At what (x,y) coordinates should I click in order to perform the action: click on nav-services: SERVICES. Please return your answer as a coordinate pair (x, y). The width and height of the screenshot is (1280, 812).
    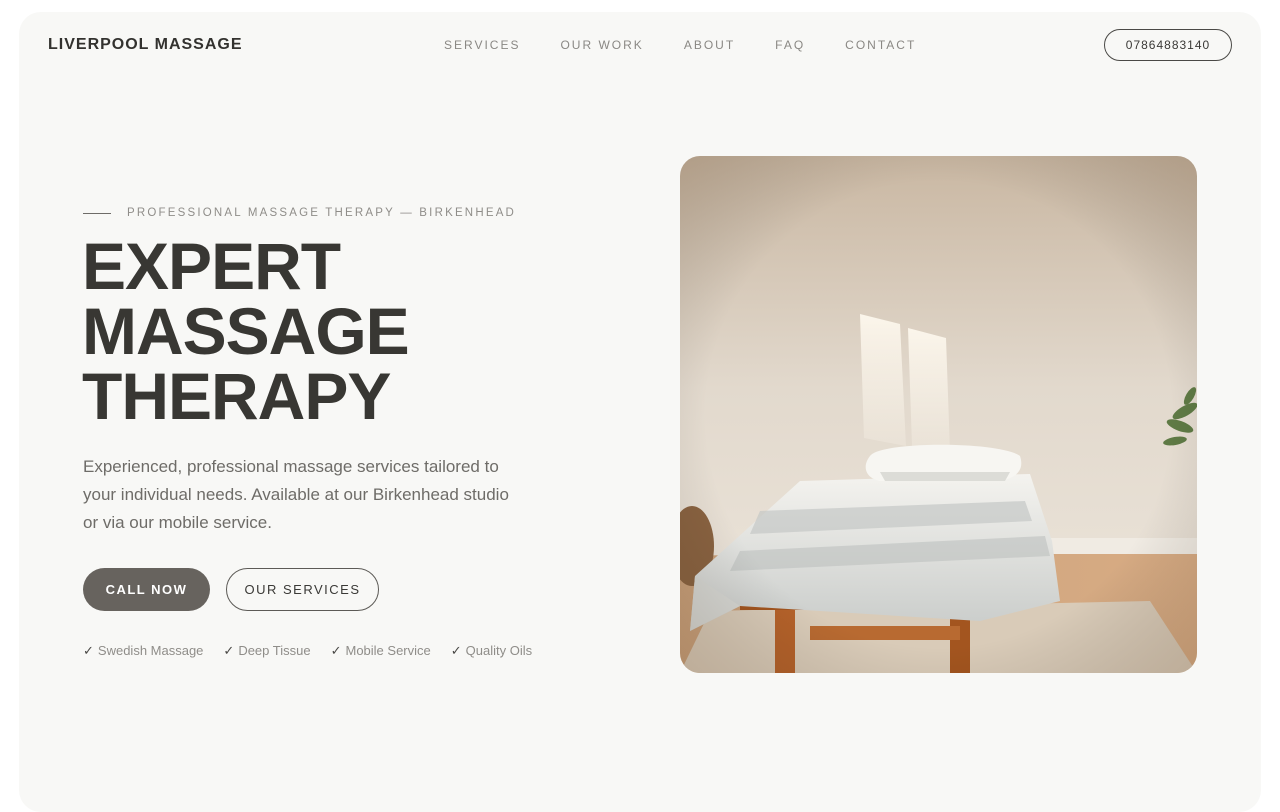
    Looking at the image, I should click on (482, 45).